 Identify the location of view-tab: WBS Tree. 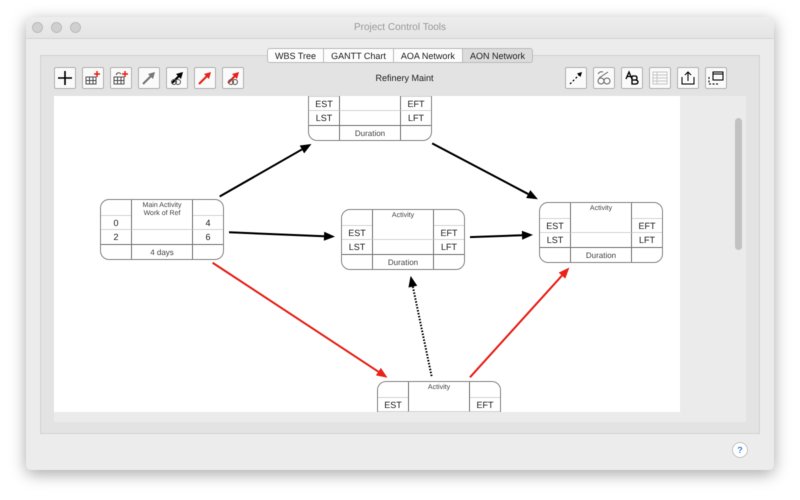
(295, 55).